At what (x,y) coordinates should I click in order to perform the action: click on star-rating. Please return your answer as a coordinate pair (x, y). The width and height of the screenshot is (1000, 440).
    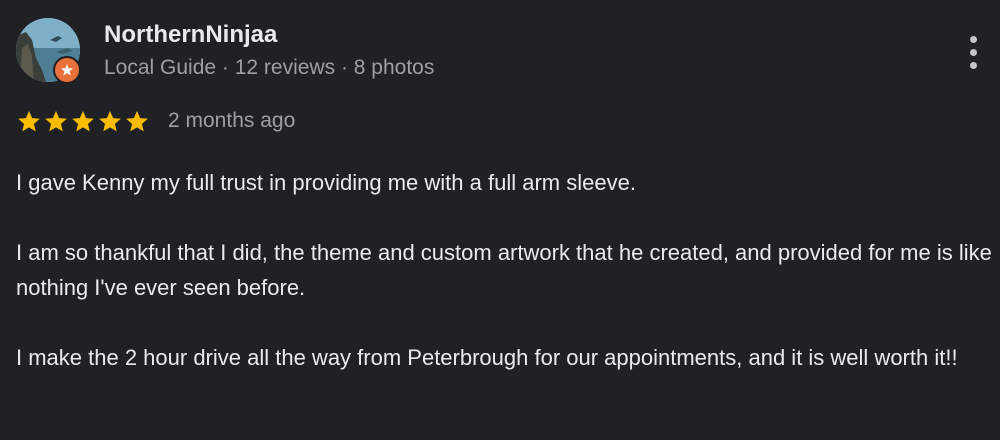
    Looking at the image, I should click on (83, 122).